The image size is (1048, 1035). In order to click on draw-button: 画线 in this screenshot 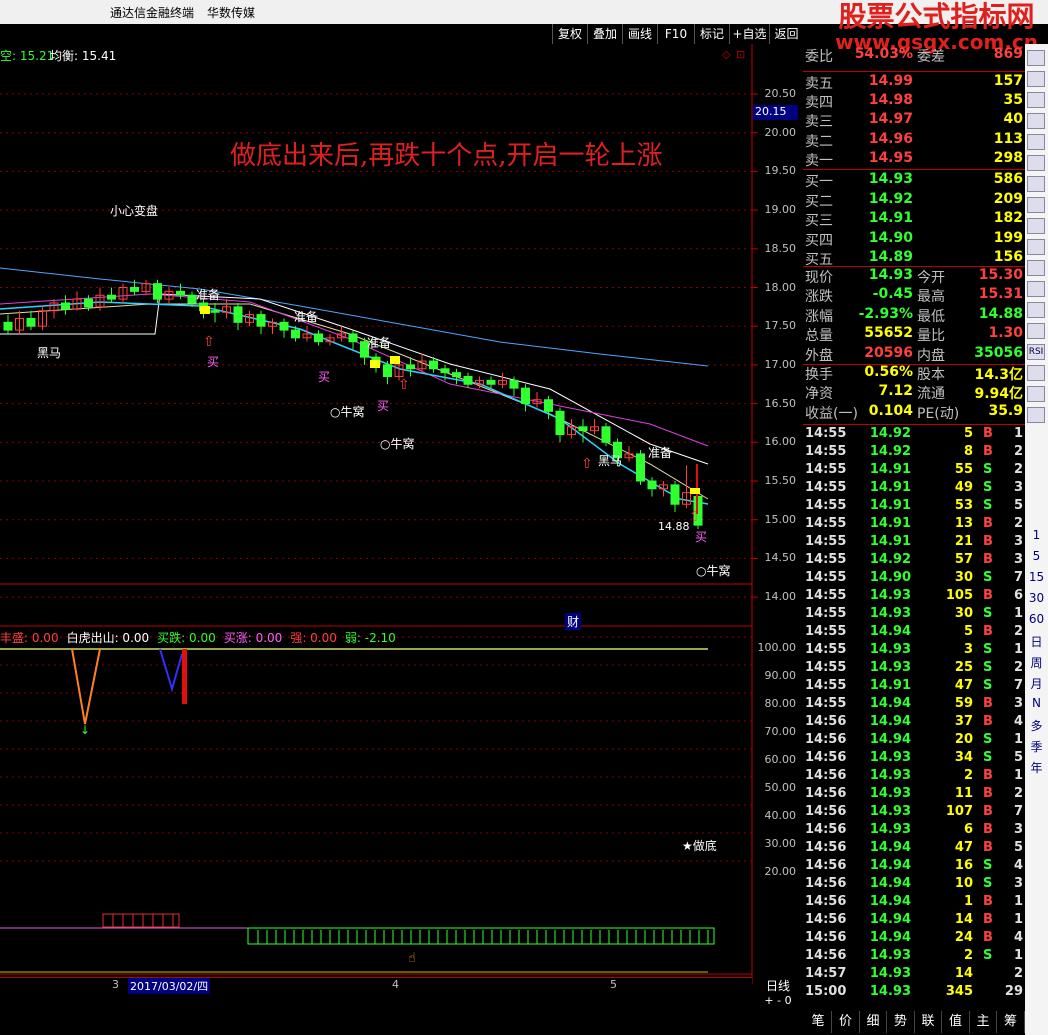, I will do `click(639, 34)`.